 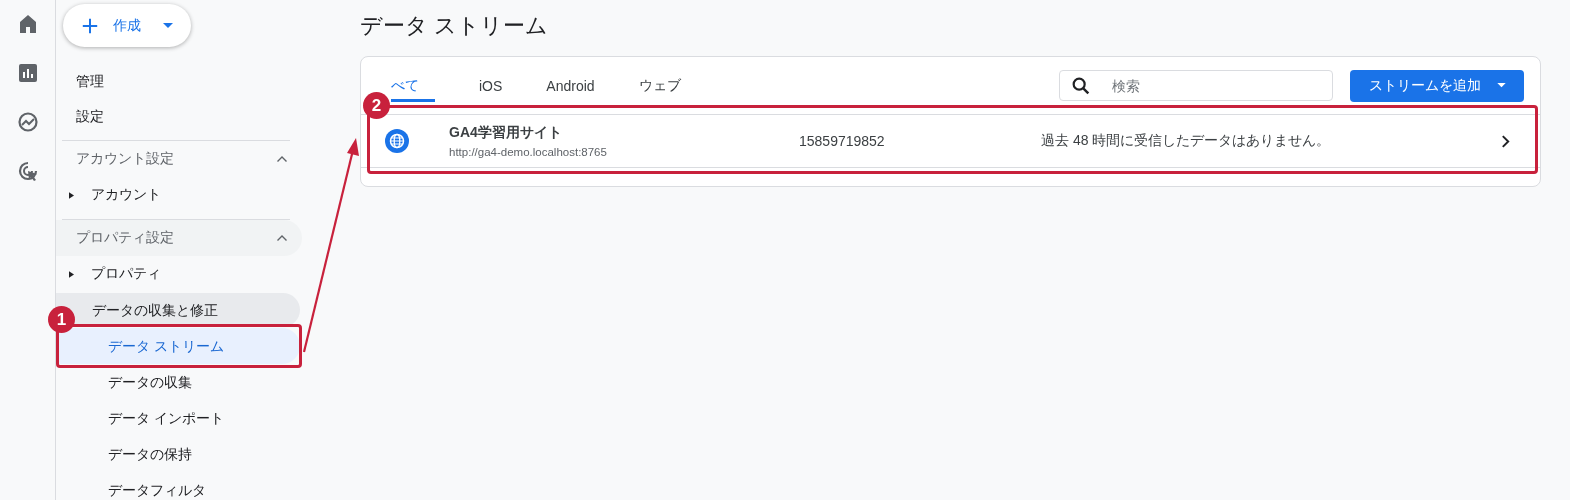 I want to click on tab: iOS, so click(x=499, y=87).